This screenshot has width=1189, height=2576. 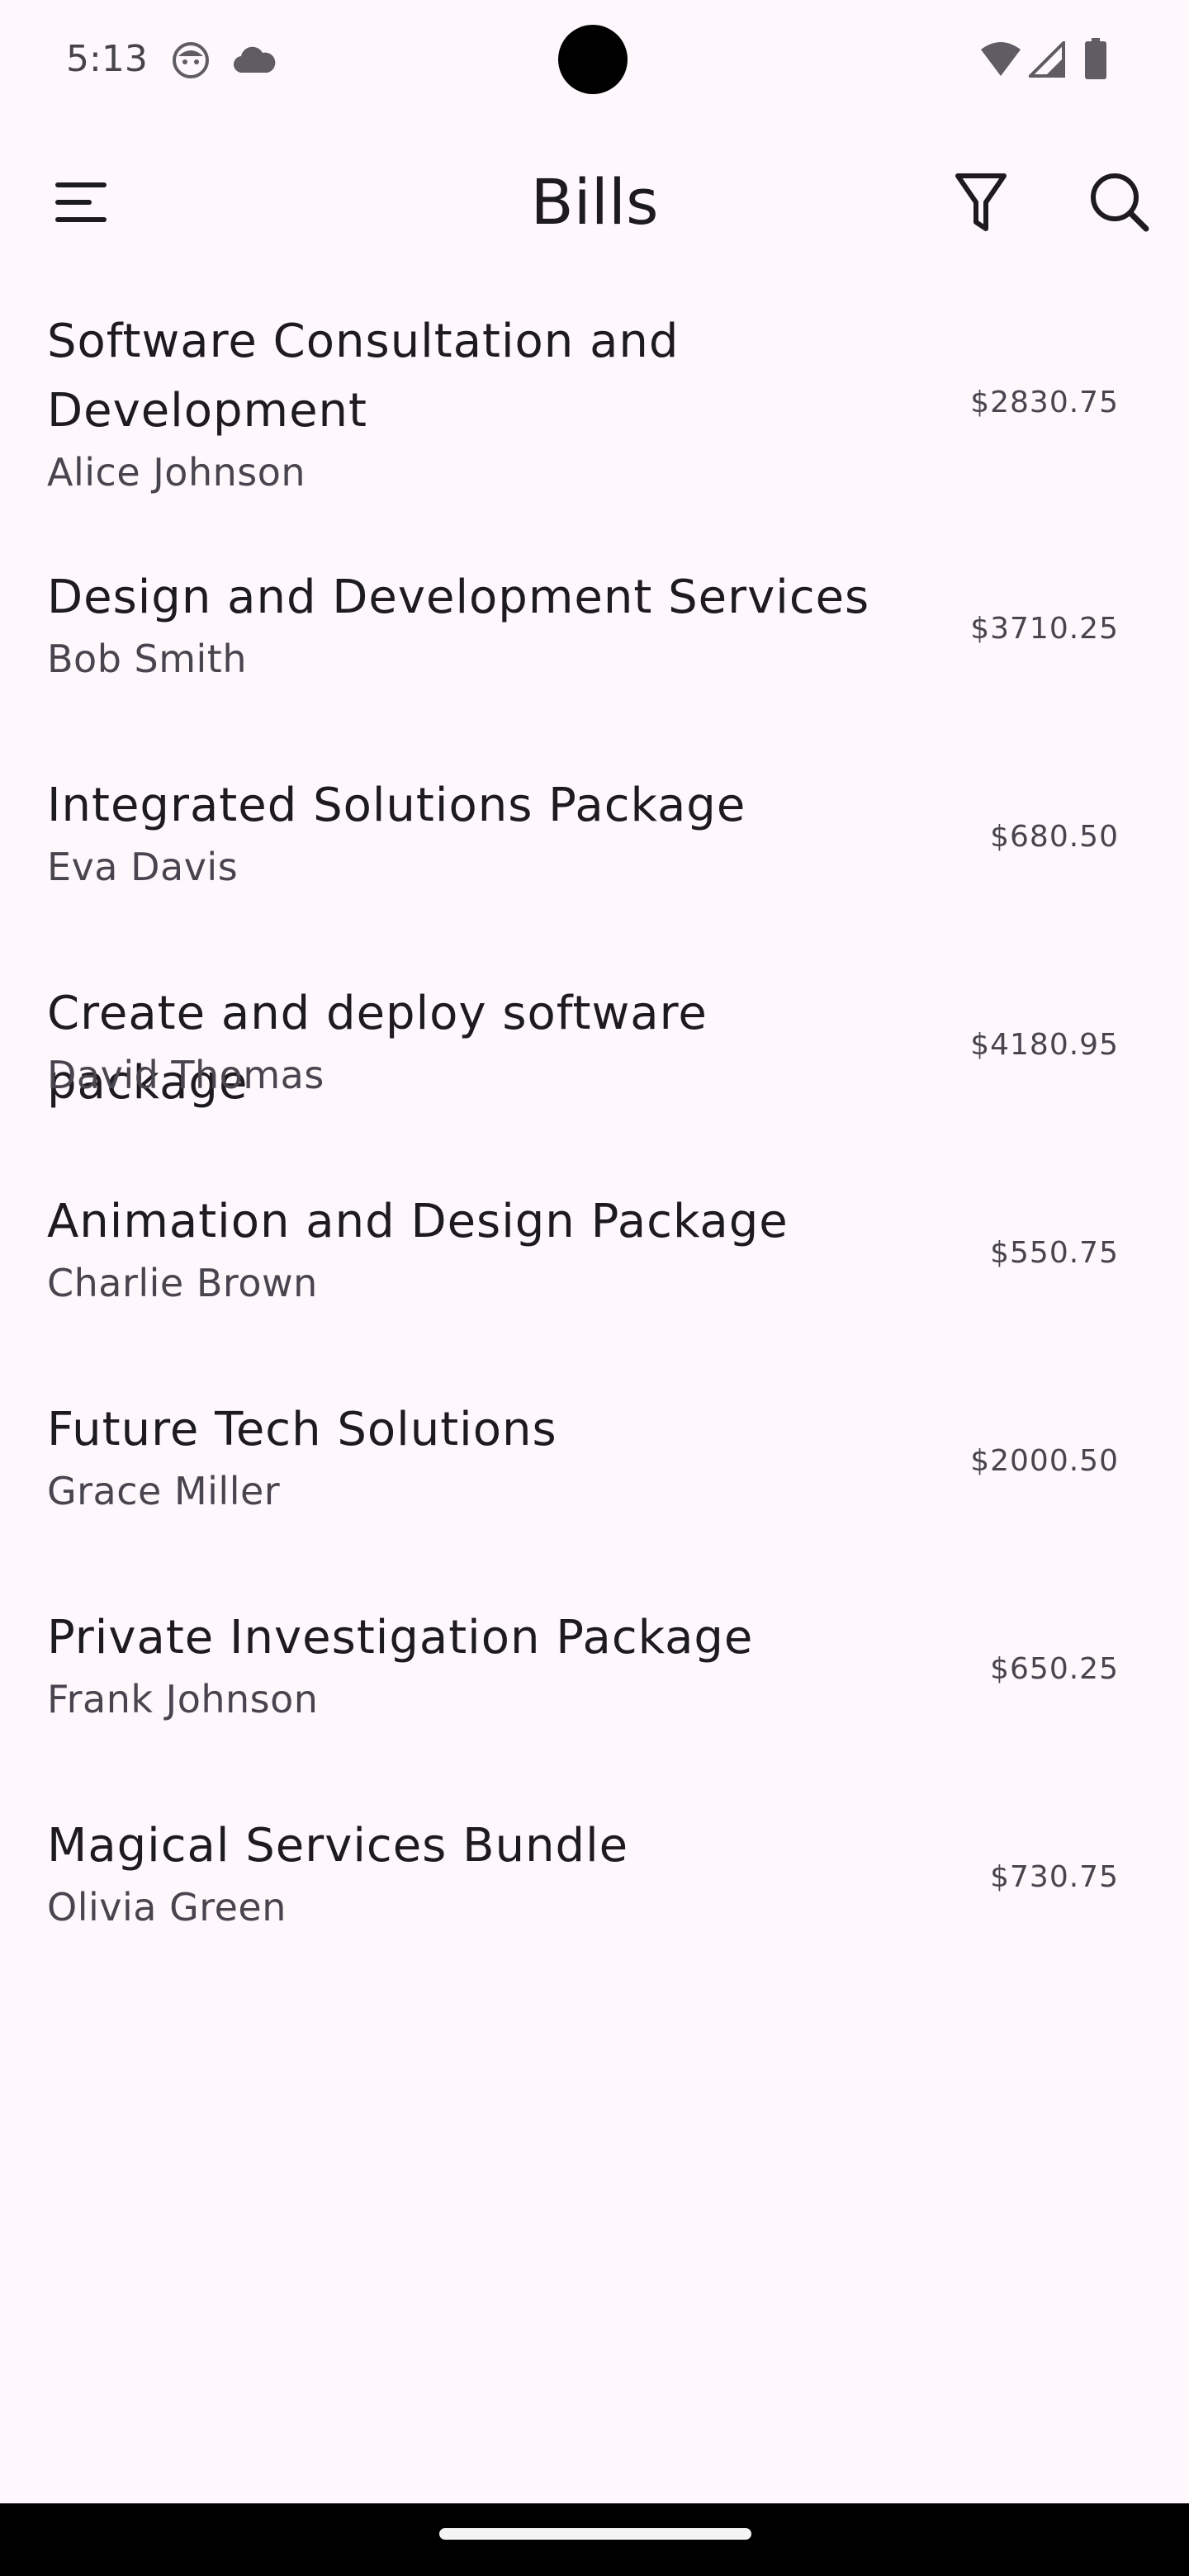 I want to click on bill-amount: $550.75, so click(x=1054, y=1253).